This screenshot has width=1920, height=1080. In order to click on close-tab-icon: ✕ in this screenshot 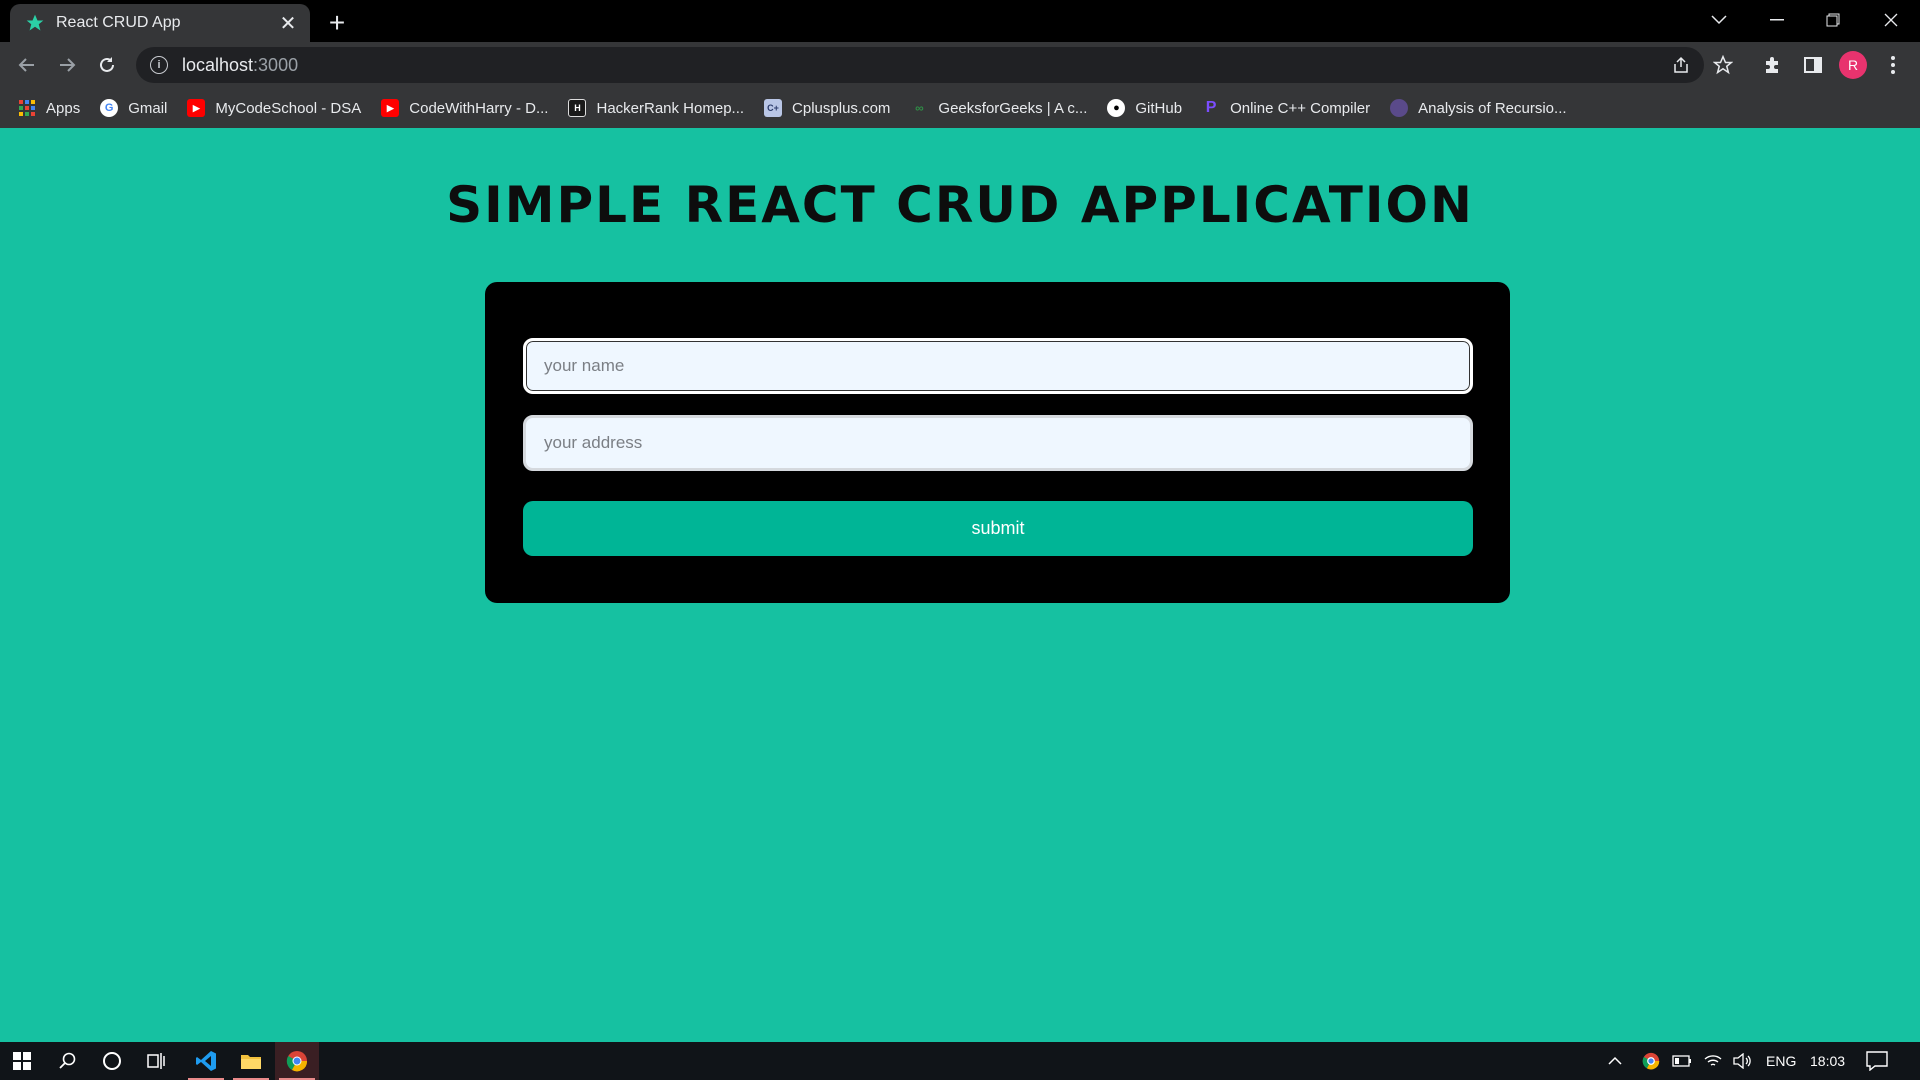, I will do `click(288, 23)`.